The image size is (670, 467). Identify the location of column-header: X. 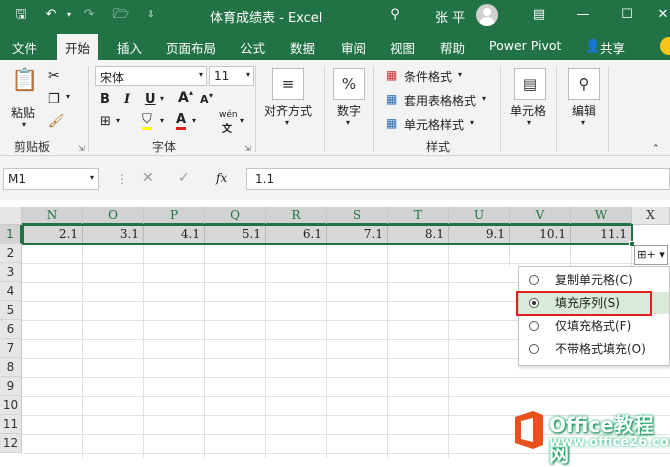
(651, 216).